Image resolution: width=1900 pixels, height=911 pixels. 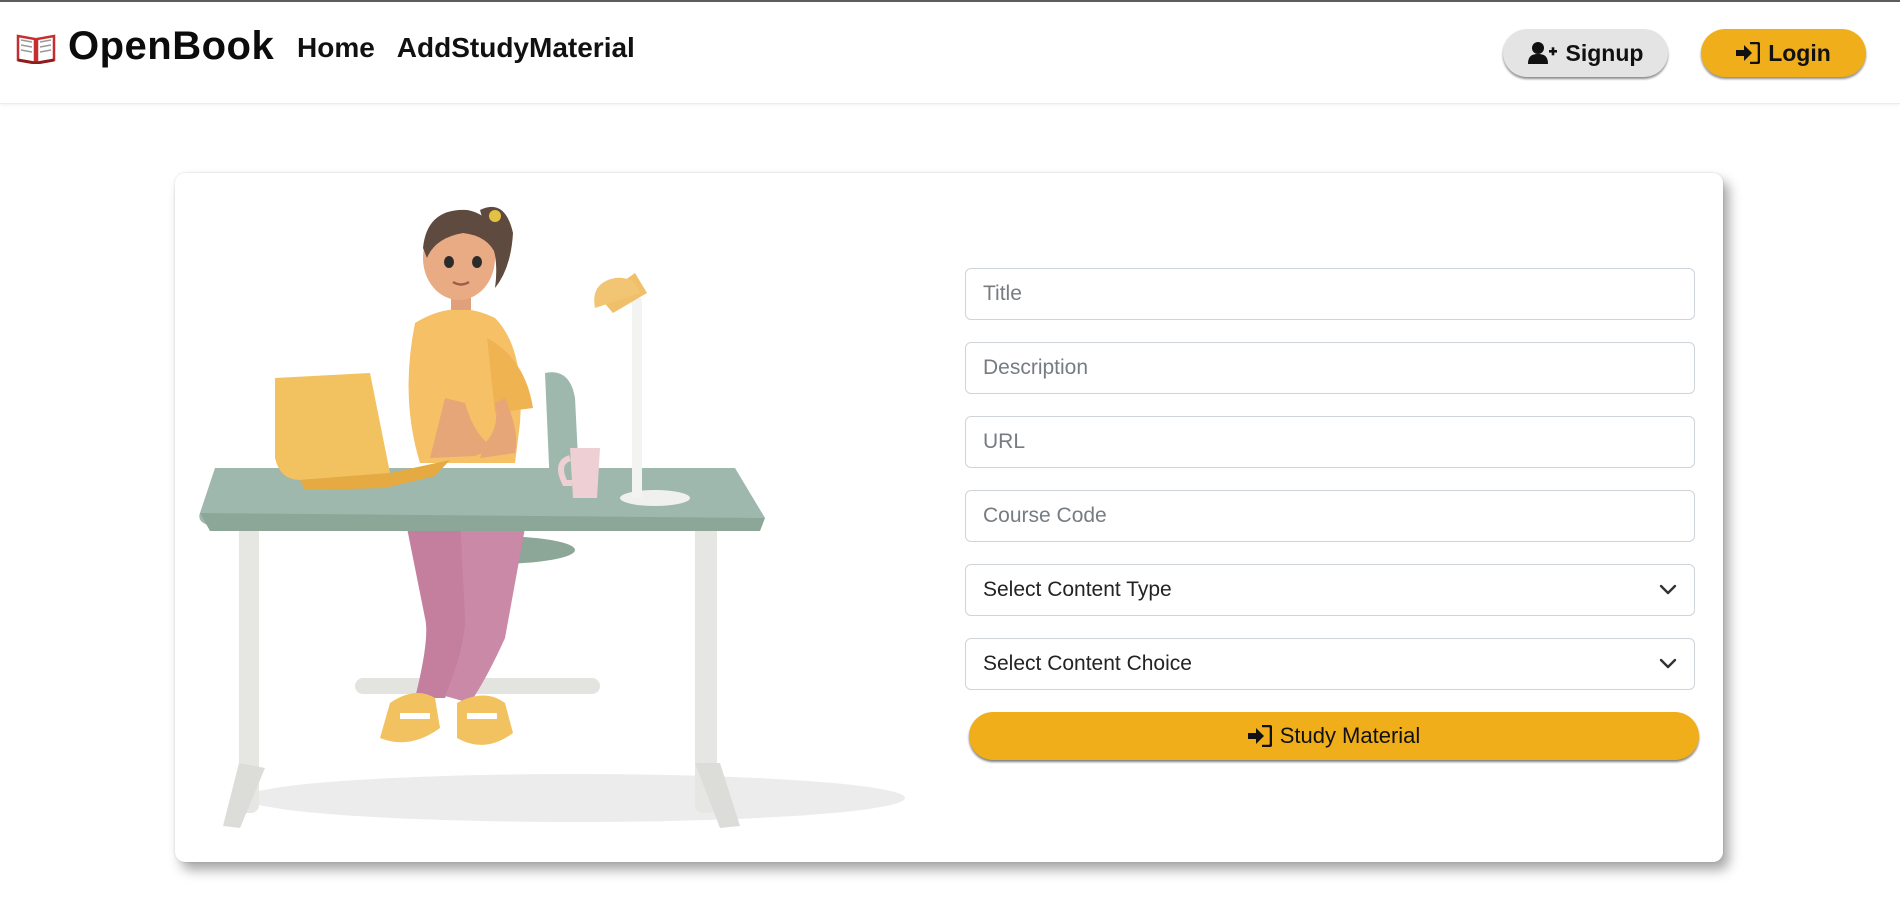 What do you see at coordinates (516, 48) in the screenshot?
I see `nav-link-add-study-material: AddStudyMaterial` at bounding box center [516, 48].